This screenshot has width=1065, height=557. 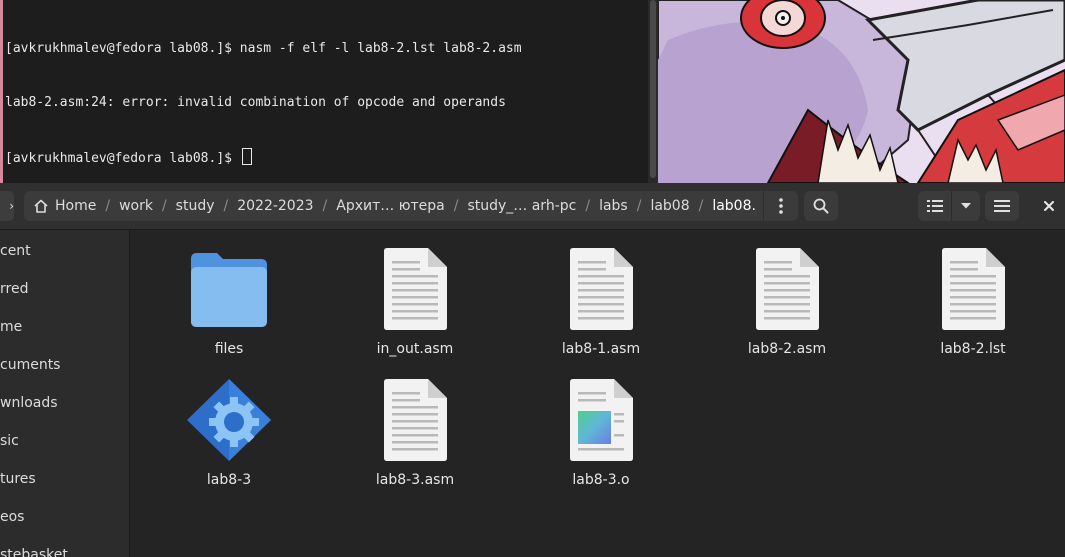 I want to click on sidebar-item-documents: cuments, so click(x=64, y=365).